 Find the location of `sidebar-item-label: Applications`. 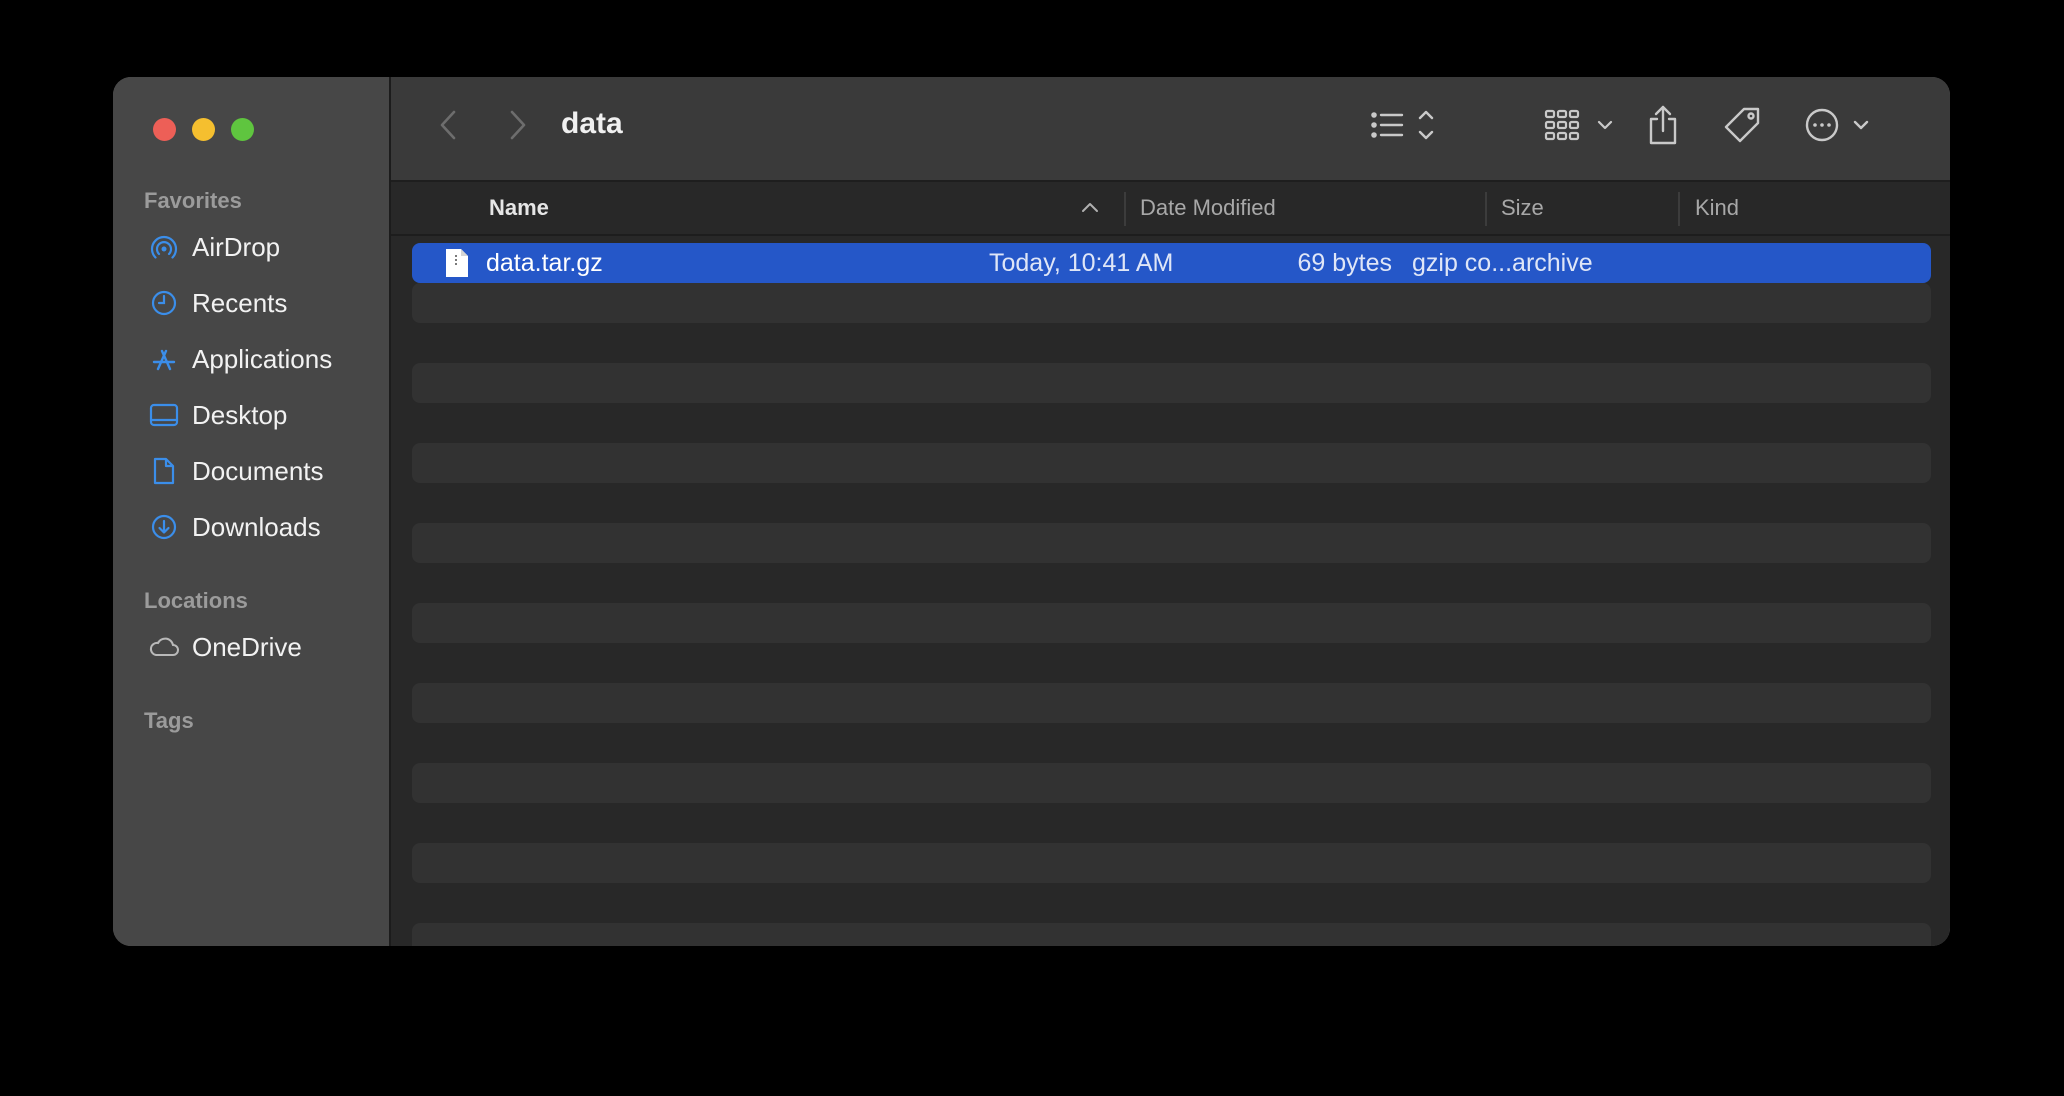

sidebar-item-label: Applications is located at coordinates (262, 358).